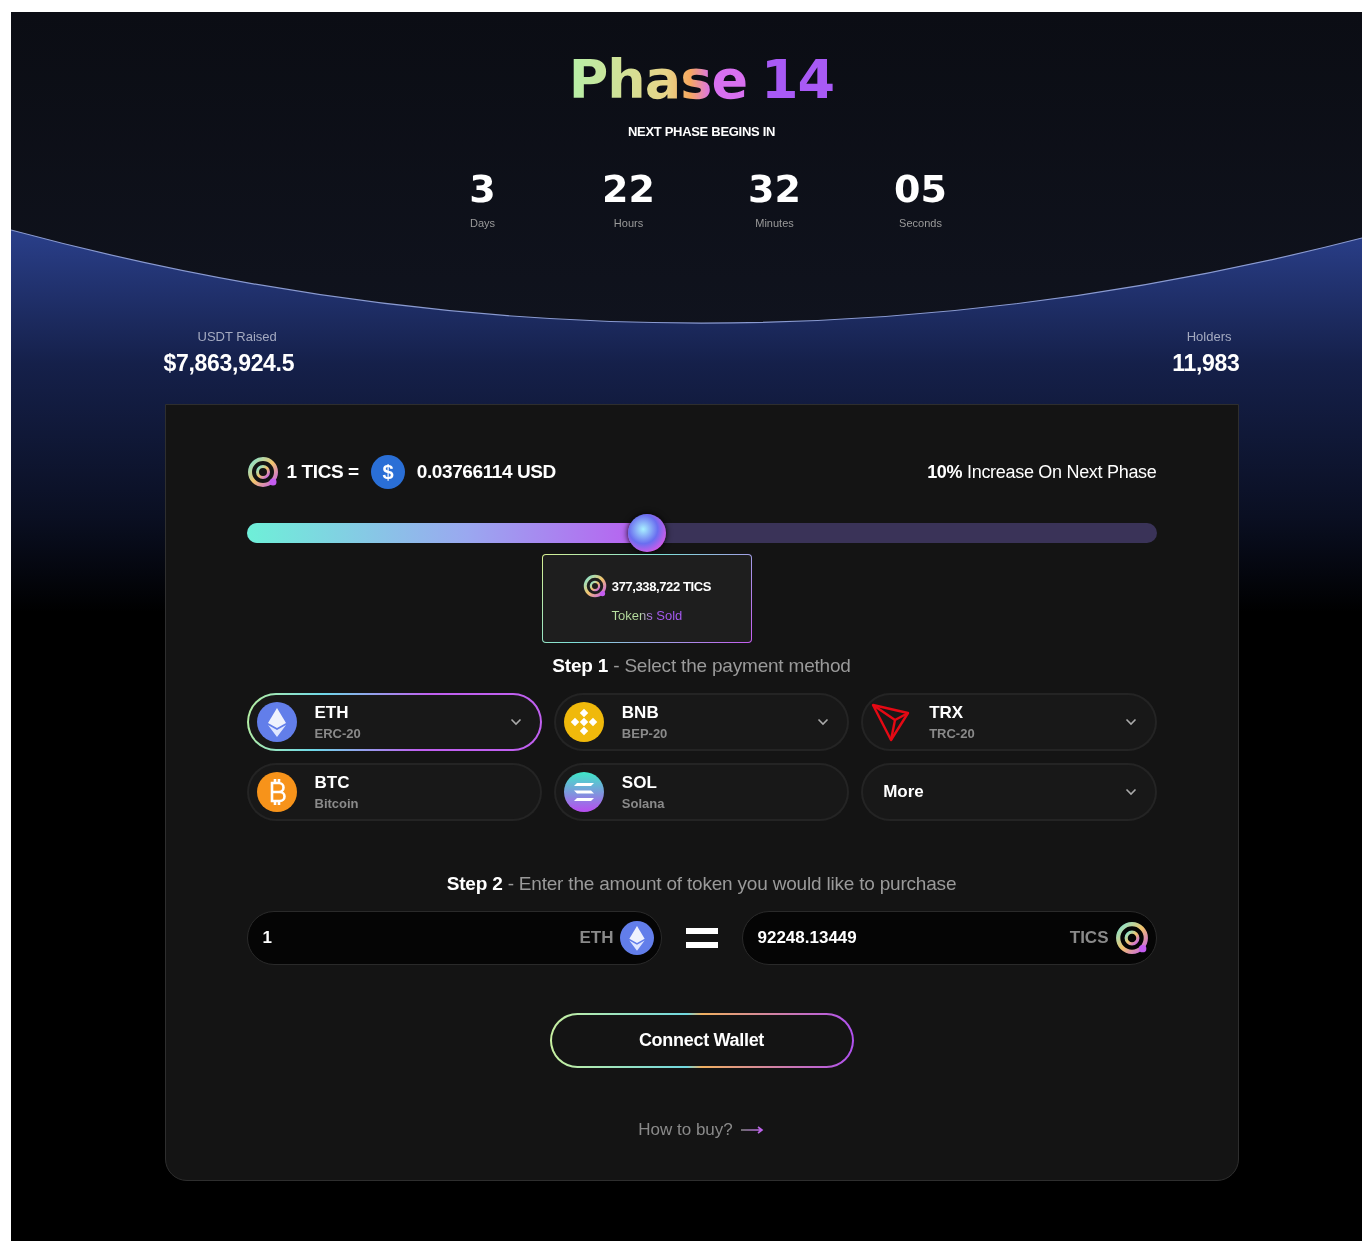 The height and width of the screenshot is (1241, 1362). Describe the element at coordinates (322, 472) in the screenshot. I see `token-price-label: 1 TICS =` at that location.